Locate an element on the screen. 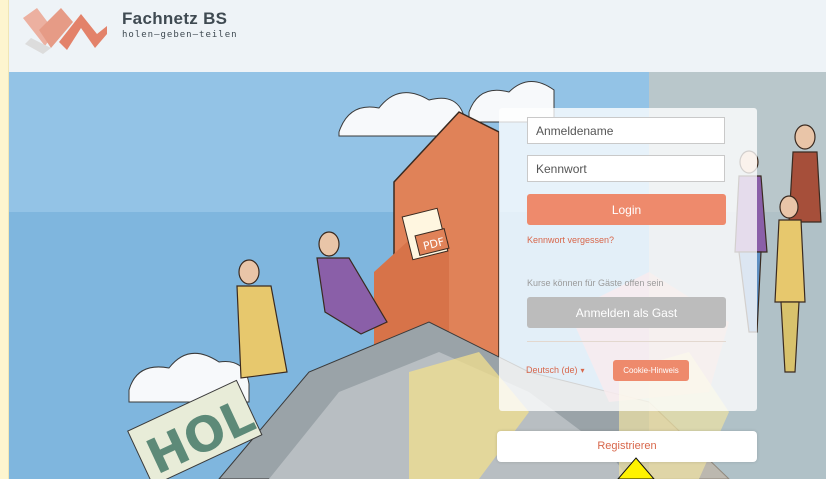 Image resolution: width=826 pixels, height=479 pixels. guest-note: Kurse können für Gäste offen sein is located at coordinates (595, 283).